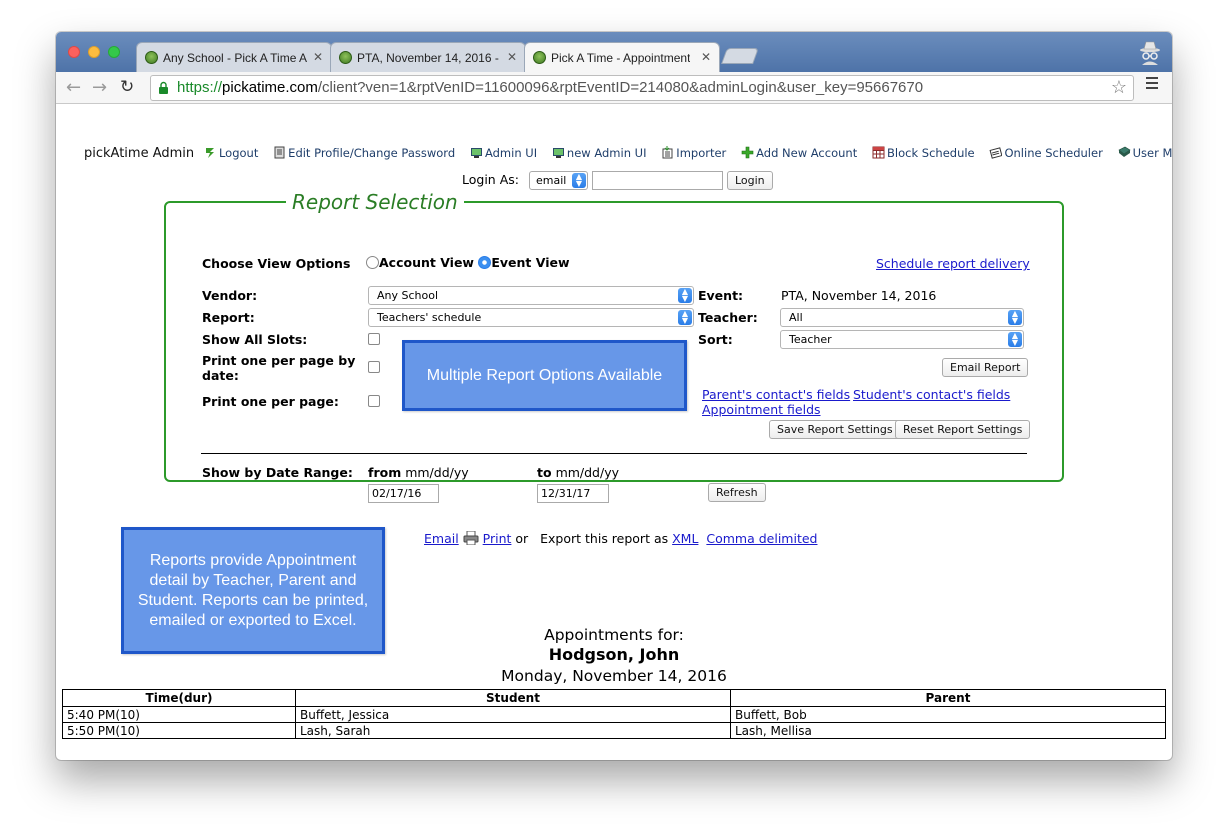 The image size is (1228, 840). I want to click on minimize-window-button, so click(94, 52).